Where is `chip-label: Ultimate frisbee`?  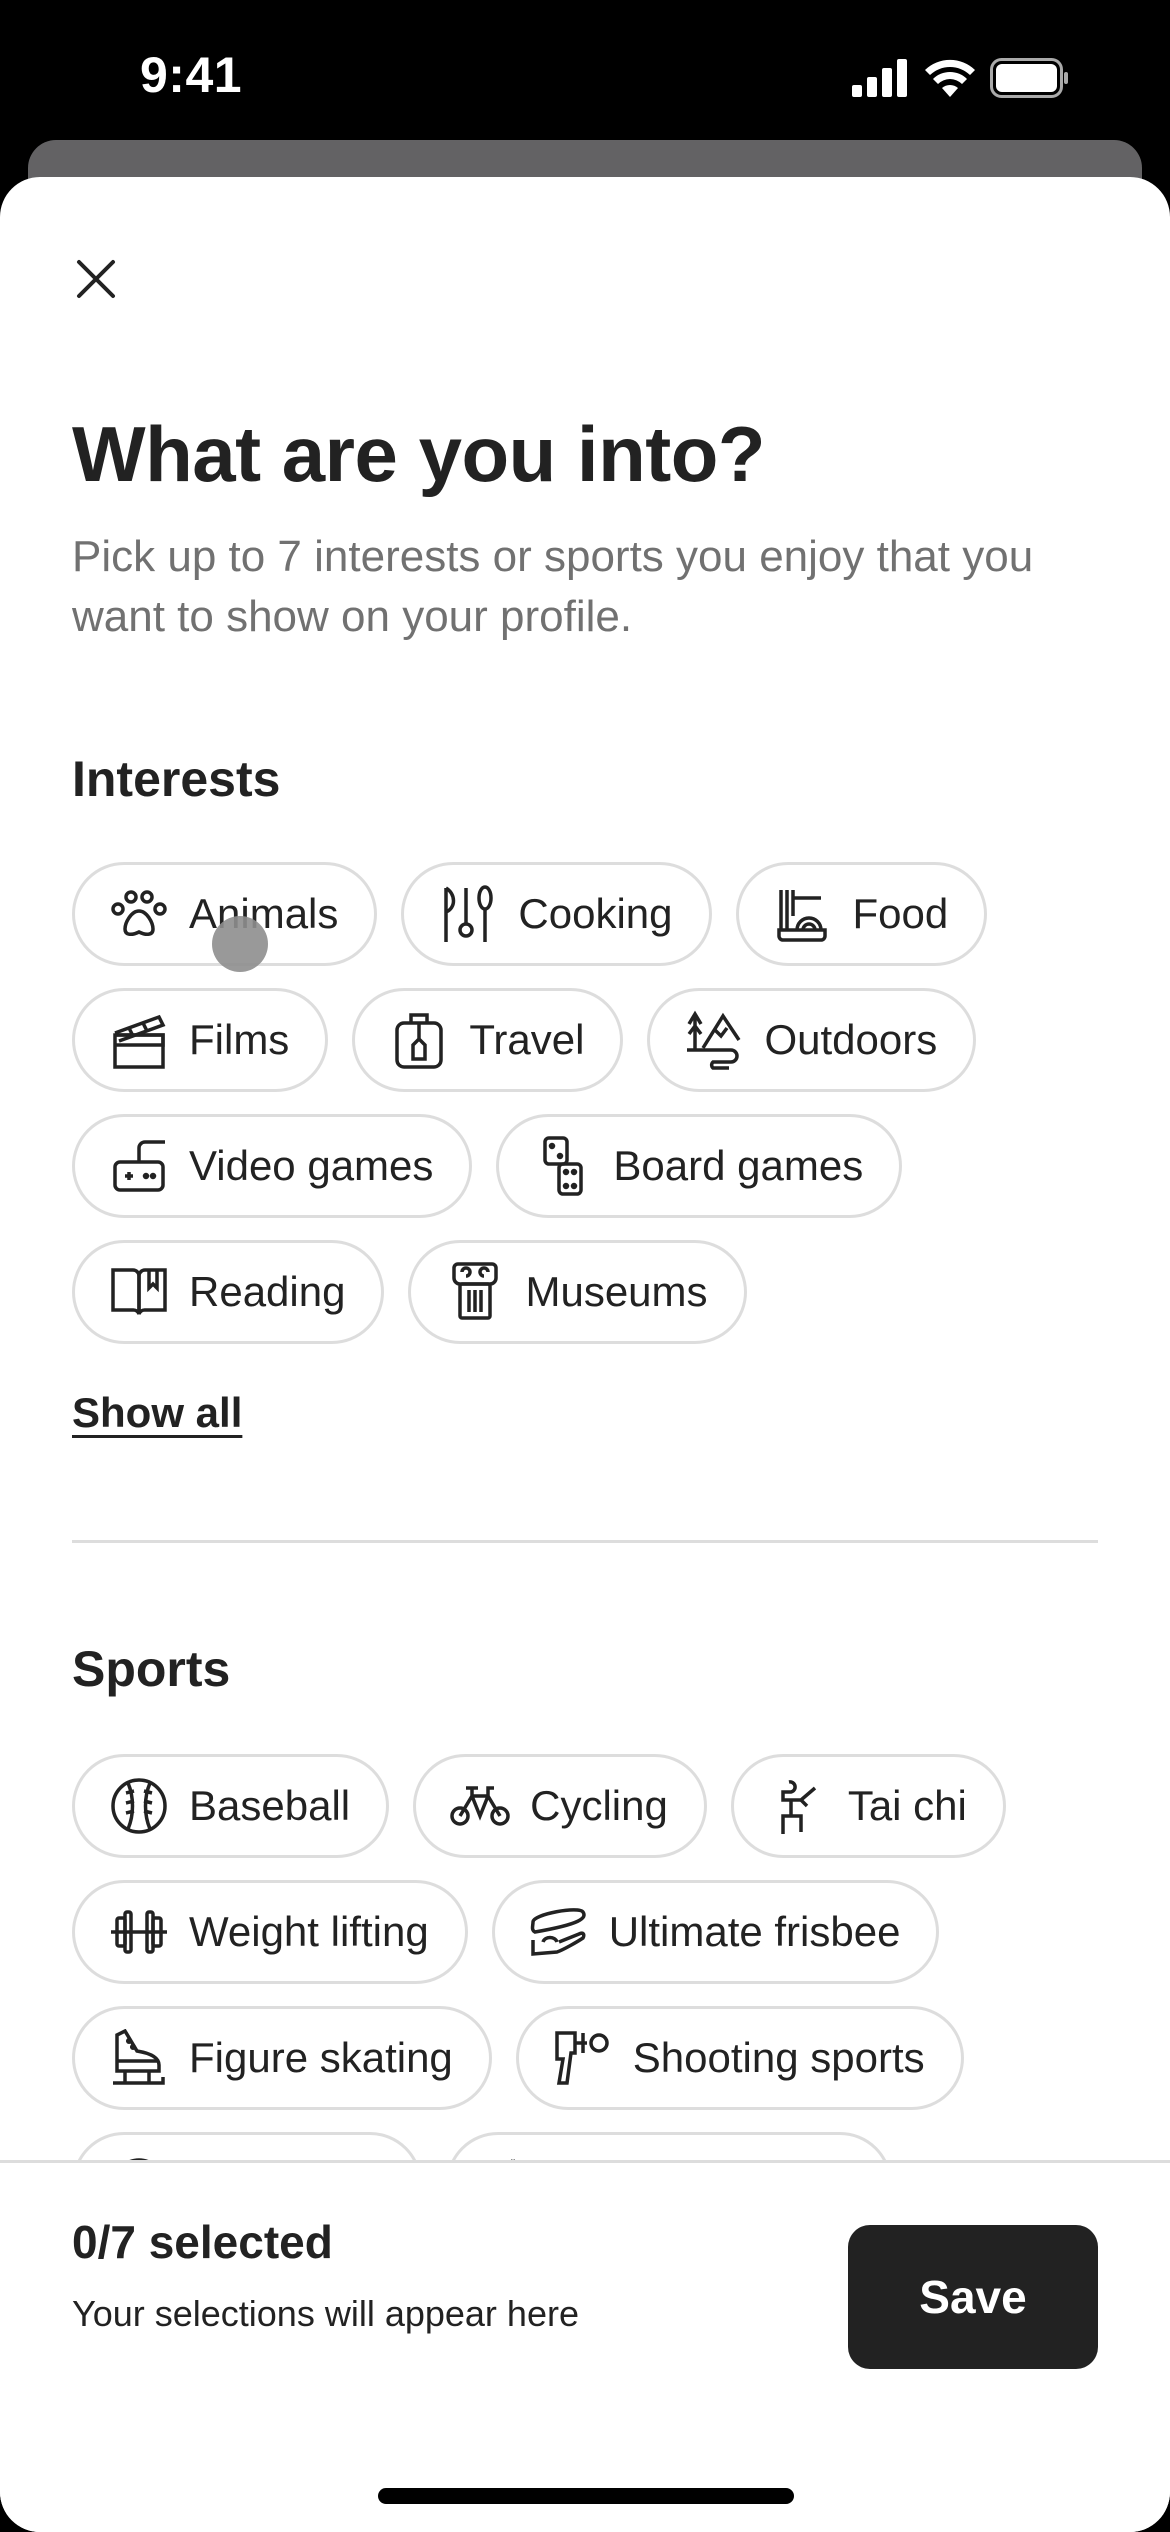
chip-label: Ultimate frisbee is located at coordinates (754, 1931).